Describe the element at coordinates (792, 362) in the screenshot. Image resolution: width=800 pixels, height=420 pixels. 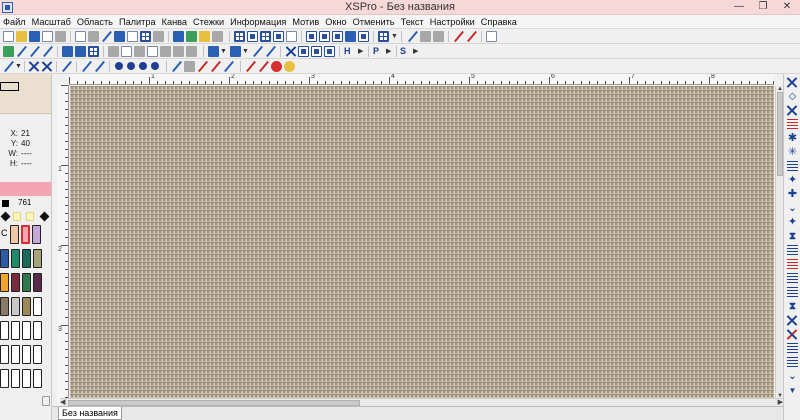
I see `stitch-lines-5-icon` at that location.